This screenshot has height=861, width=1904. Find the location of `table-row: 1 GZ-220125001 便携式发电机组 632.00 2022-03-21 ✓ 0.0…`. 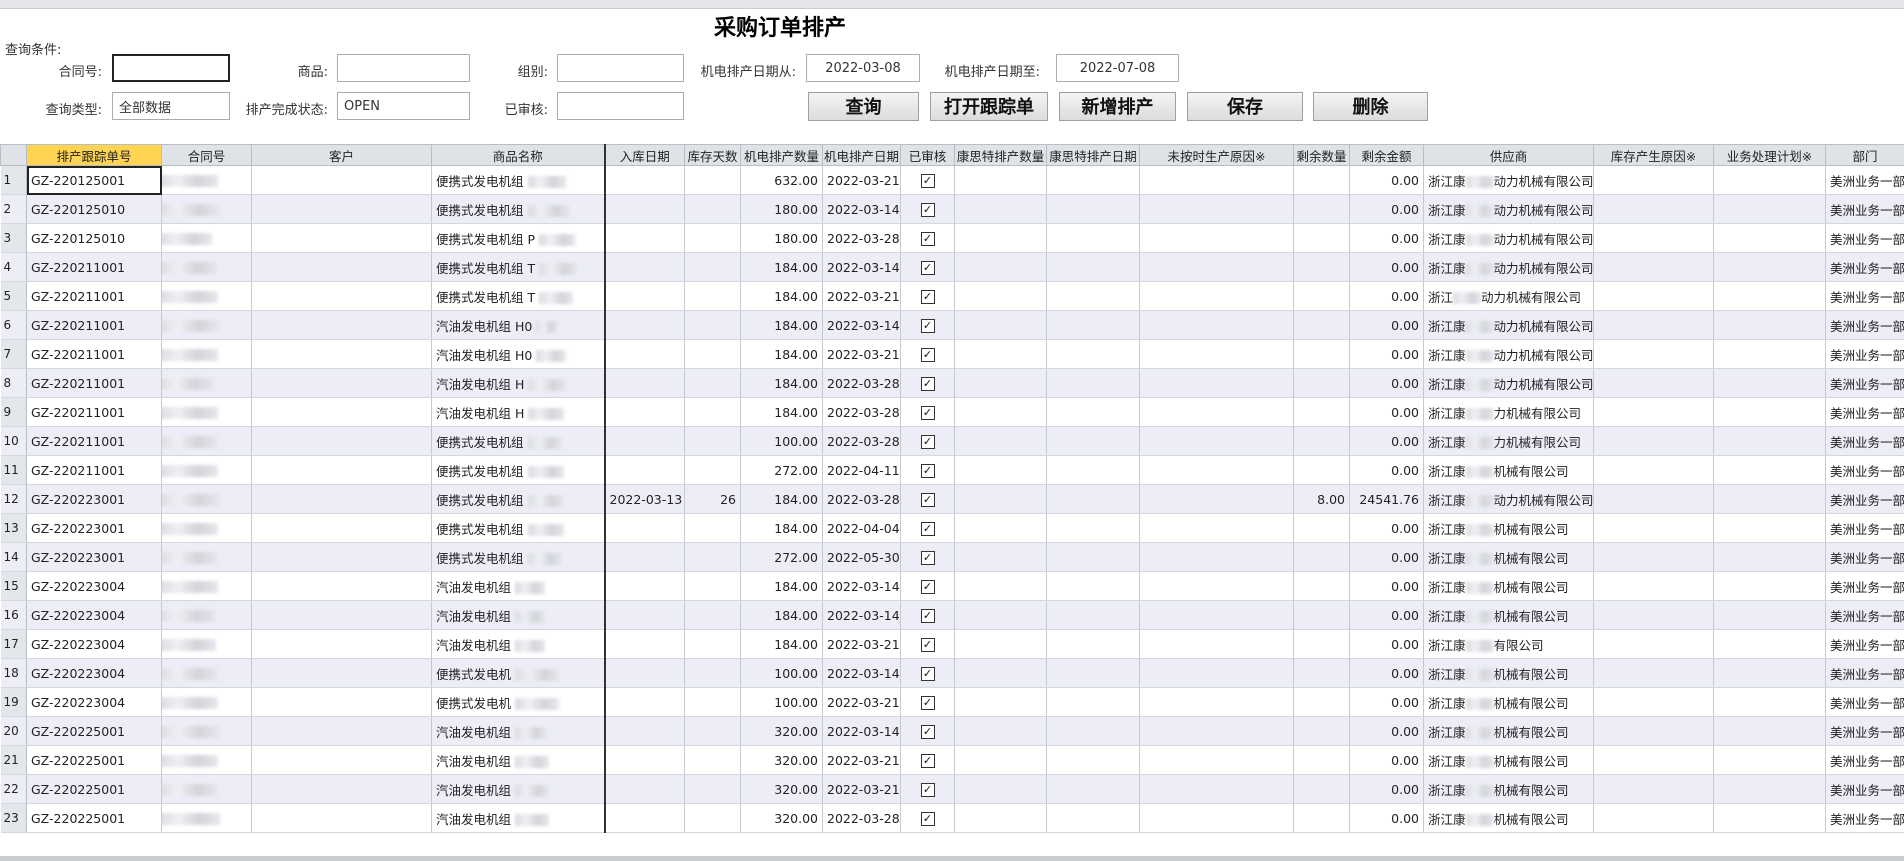

table-row: 1 GZ-220125001 便携式发电机组 632.00 2022-03-21 ✓ 0.0… is located at coordinates (952, 180).